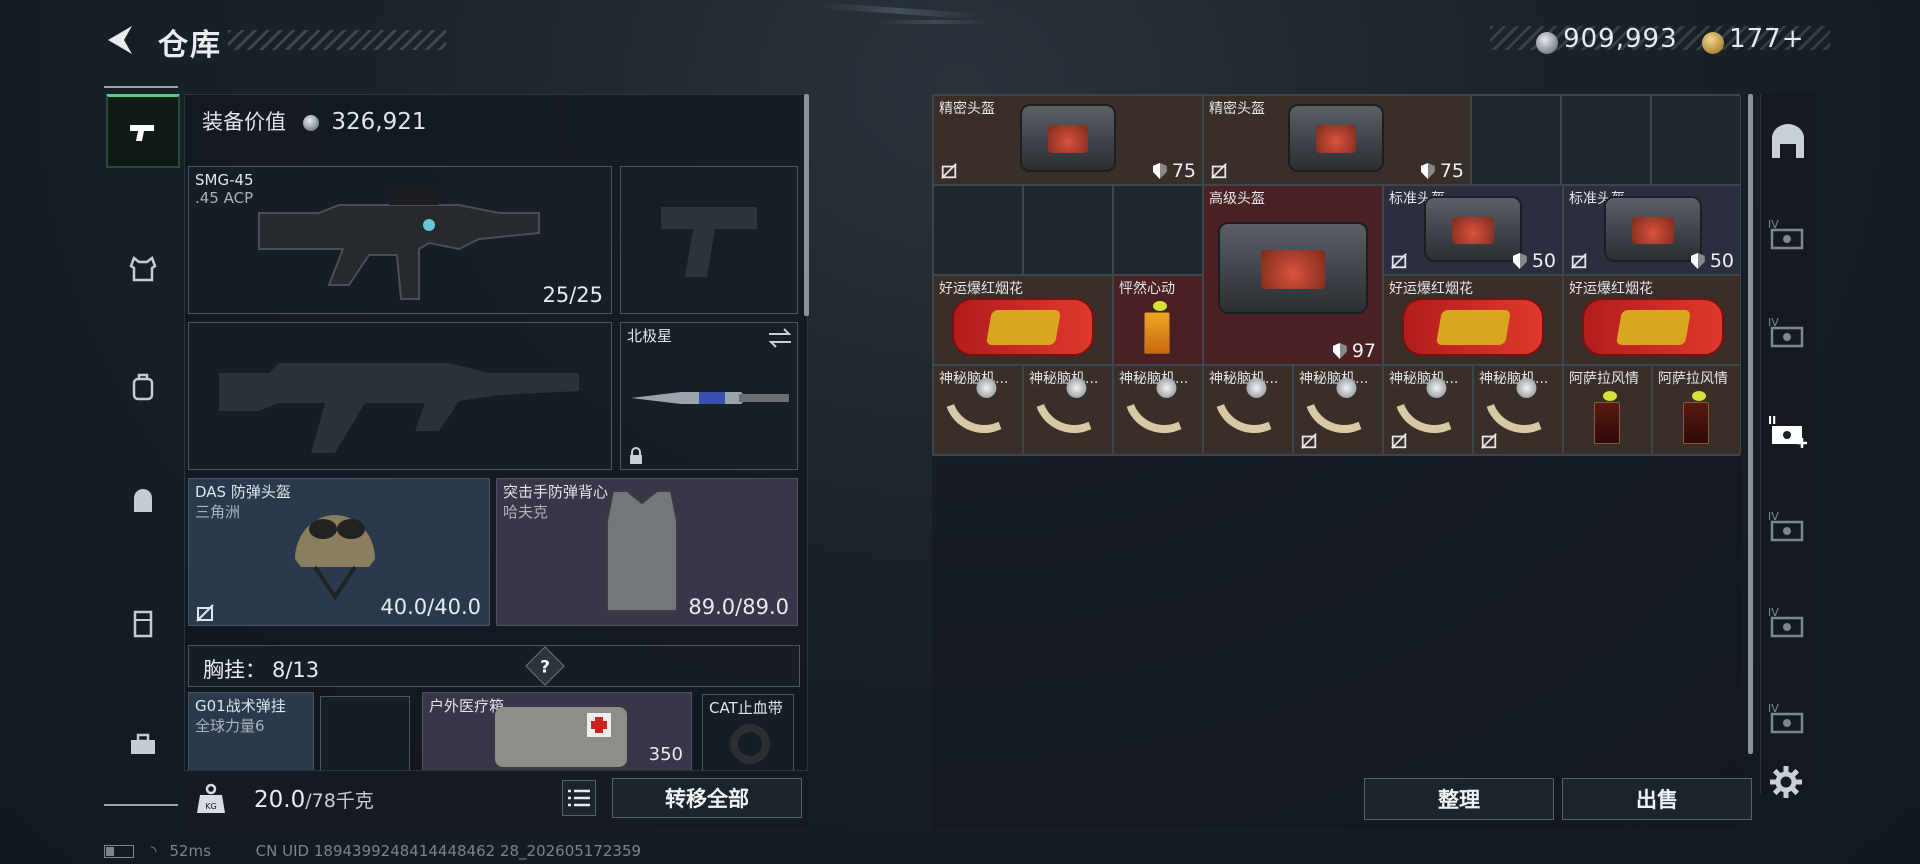 The image size is (1920, 864). I want to click on helmet-slot: DAS 防弹头盔 三角洲 40.0/40.0, so click(339, 552).